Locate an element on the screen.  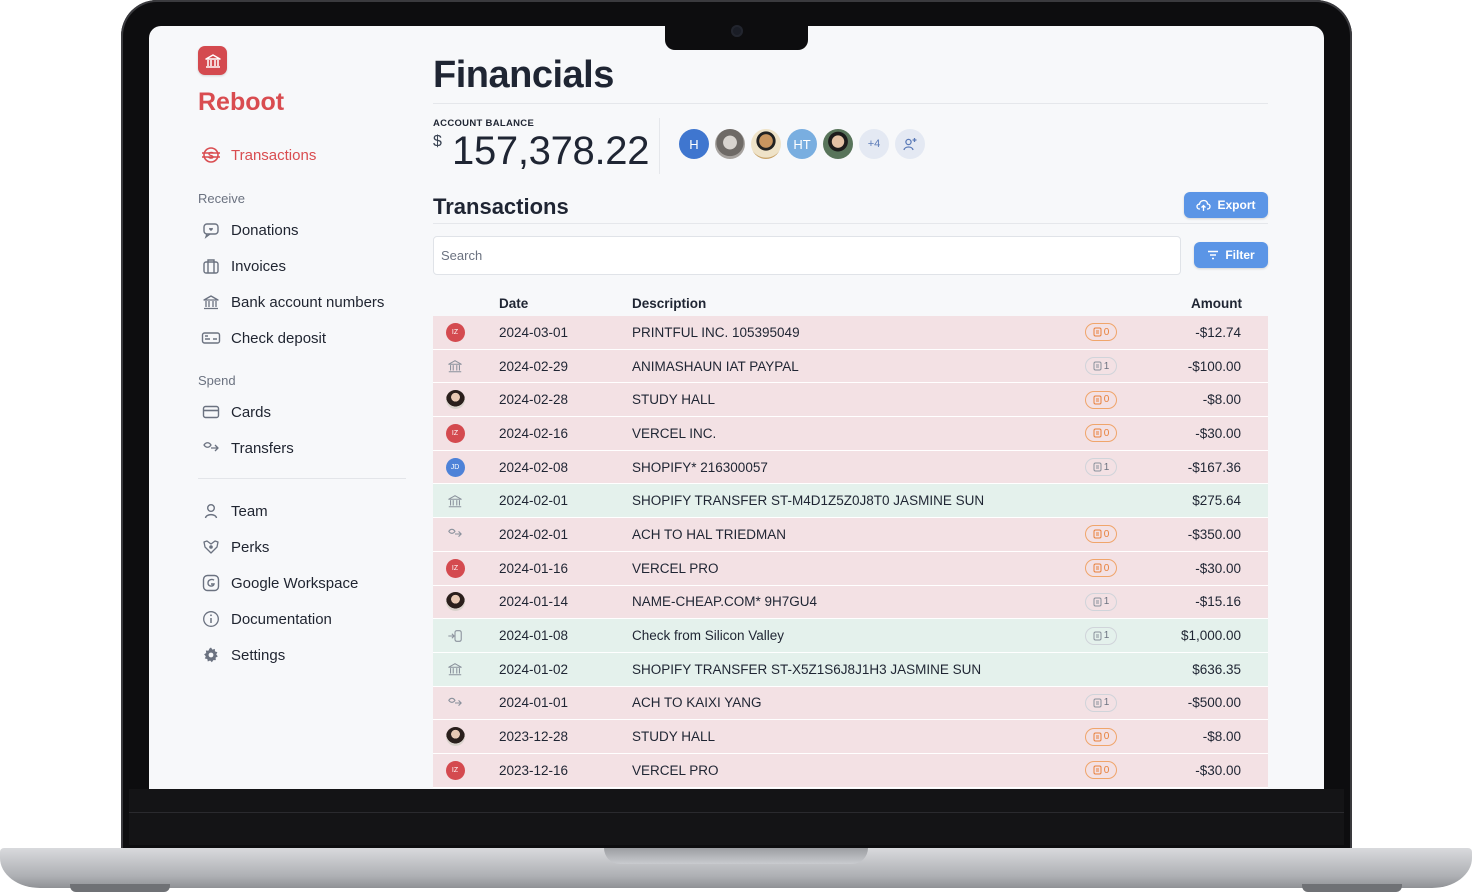
filter-button: Filter is located at coordinates (1231, 255).